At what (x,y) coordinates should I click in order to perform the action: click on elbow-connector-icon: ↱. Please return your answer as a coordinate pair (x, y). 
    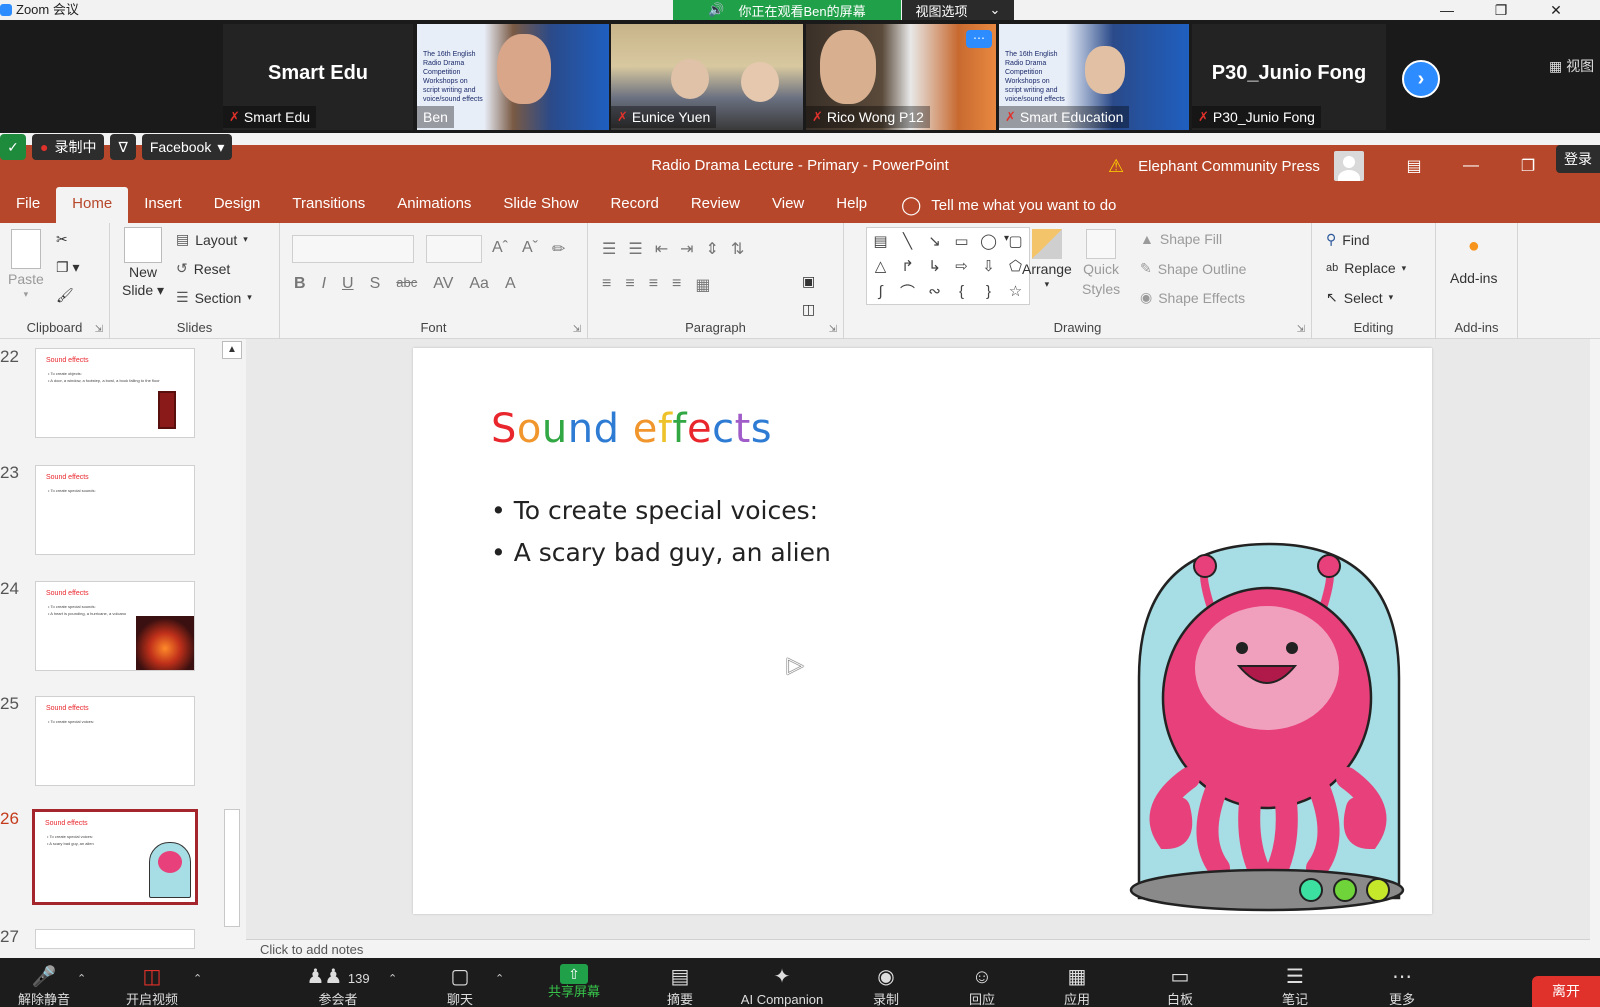
    Looking at the image, I should click on (907, 266).